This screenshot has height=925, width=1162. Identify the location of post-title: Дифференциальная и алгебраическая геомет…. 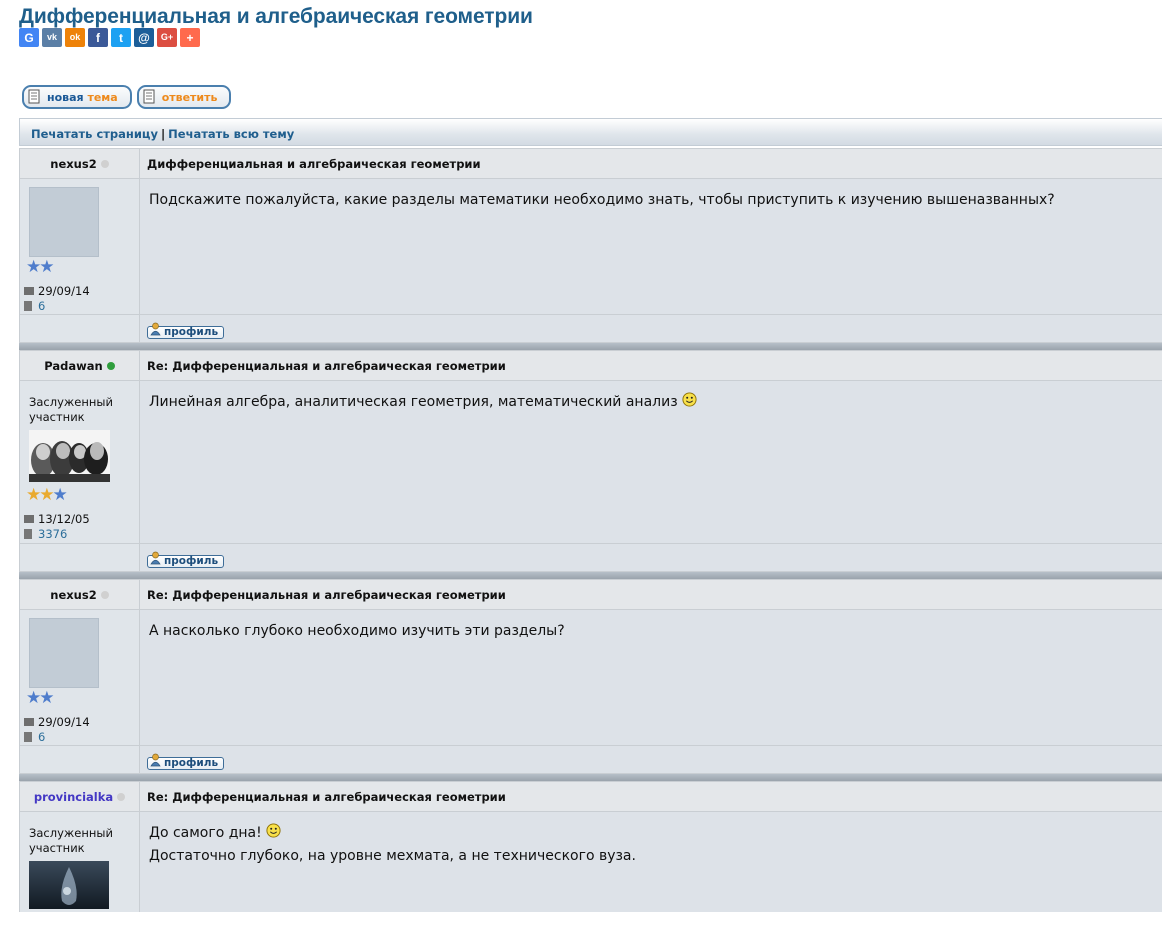
(650, 163).